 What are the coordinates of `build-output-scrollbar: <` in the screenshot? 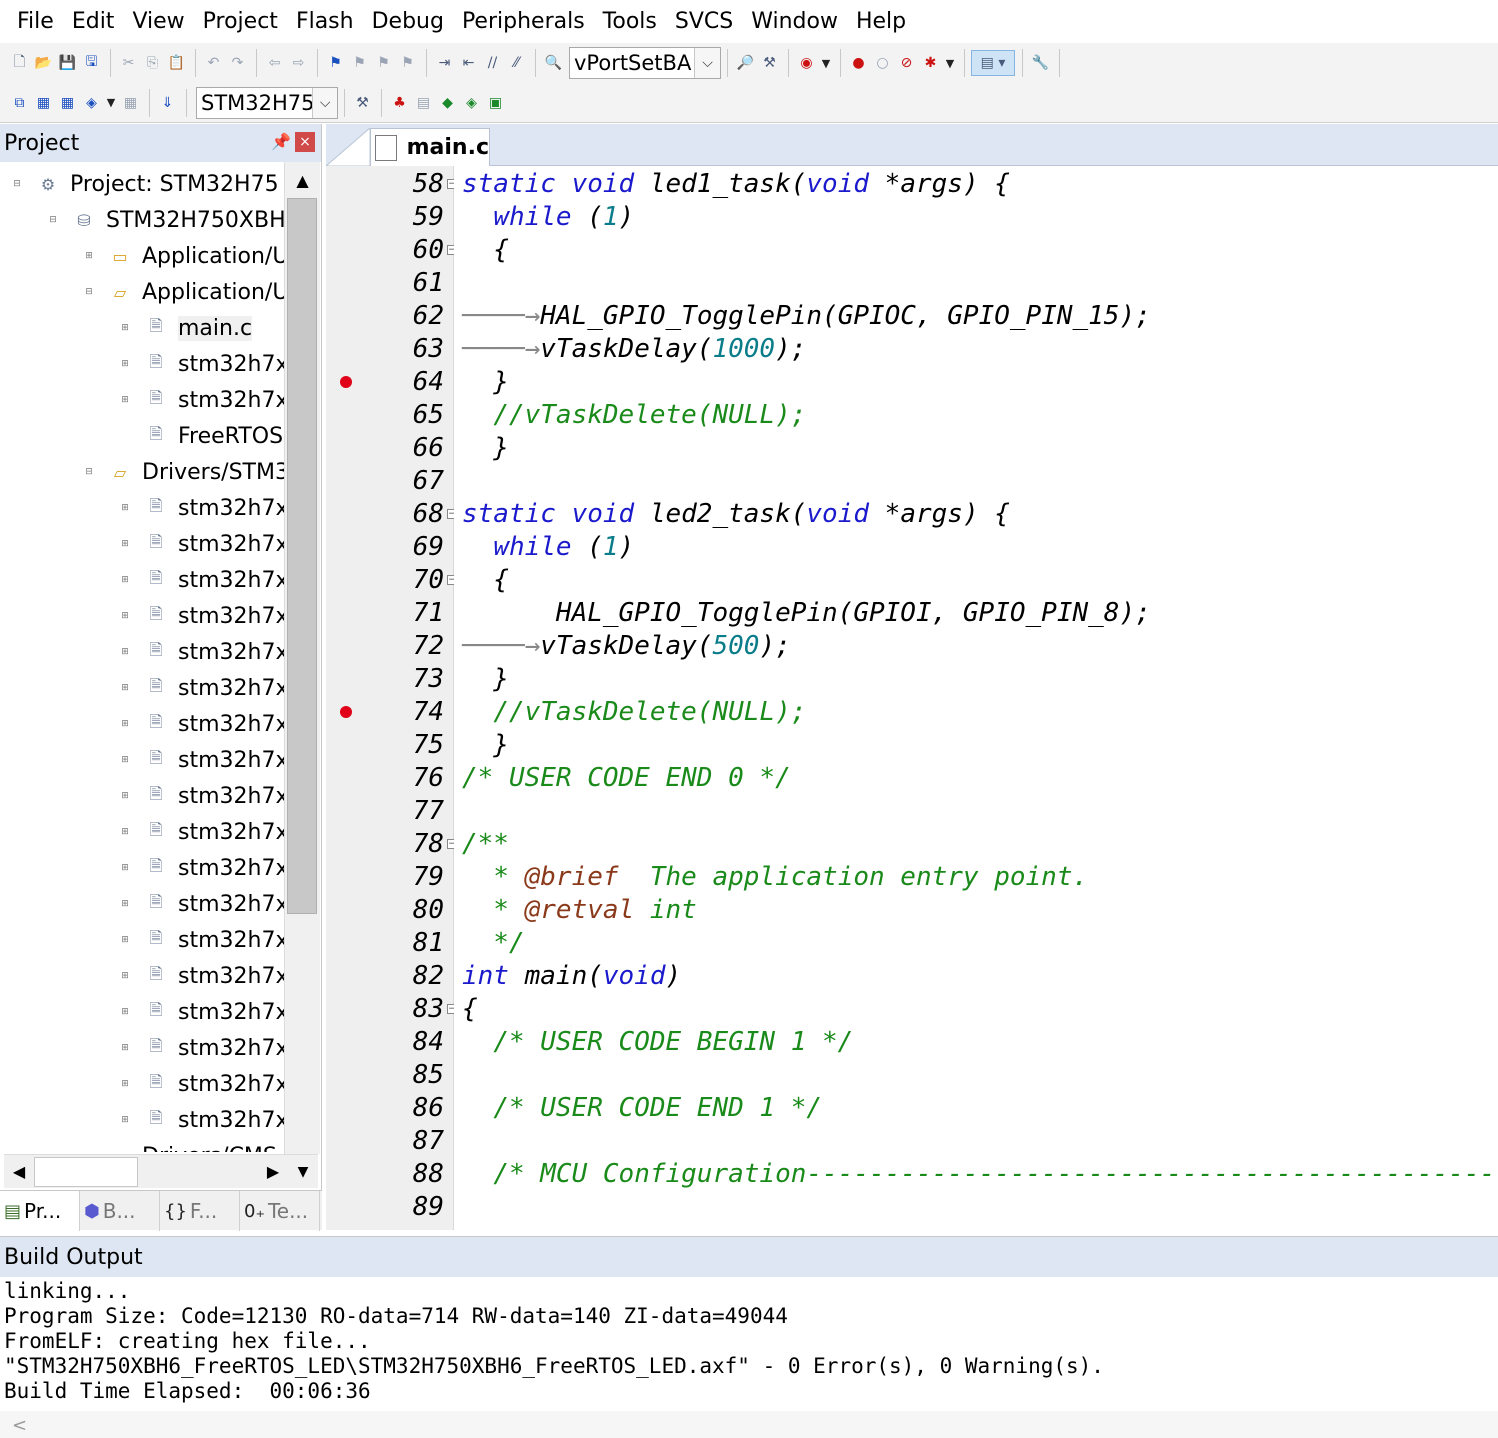 It's located at (749, 1424).